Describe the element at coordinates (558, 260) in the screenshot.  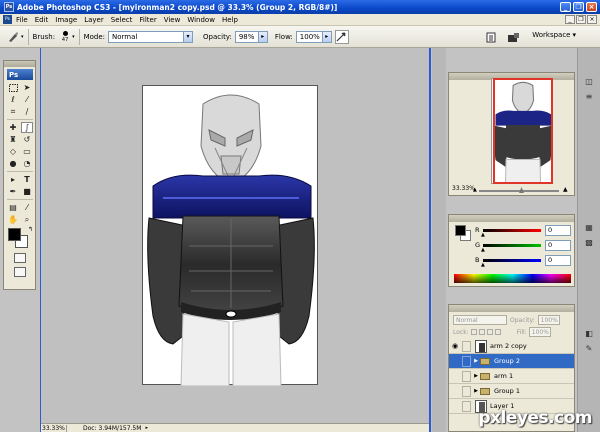
I see `blue-channel-value: 0` at that location.